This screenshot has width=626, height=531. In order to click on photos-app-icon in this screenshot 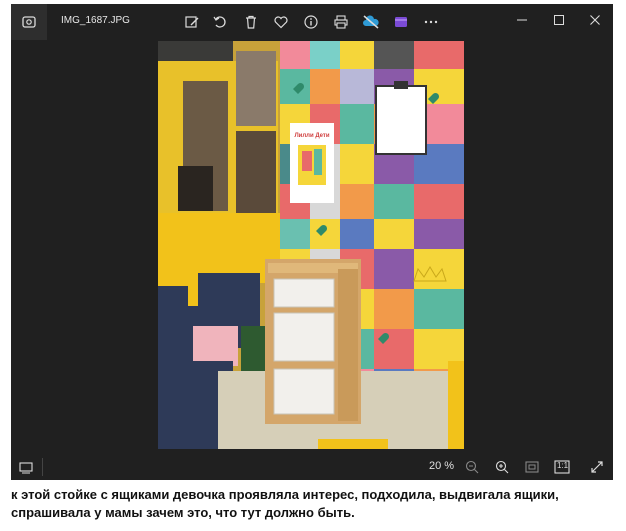, I will do `click(29, 22)`.